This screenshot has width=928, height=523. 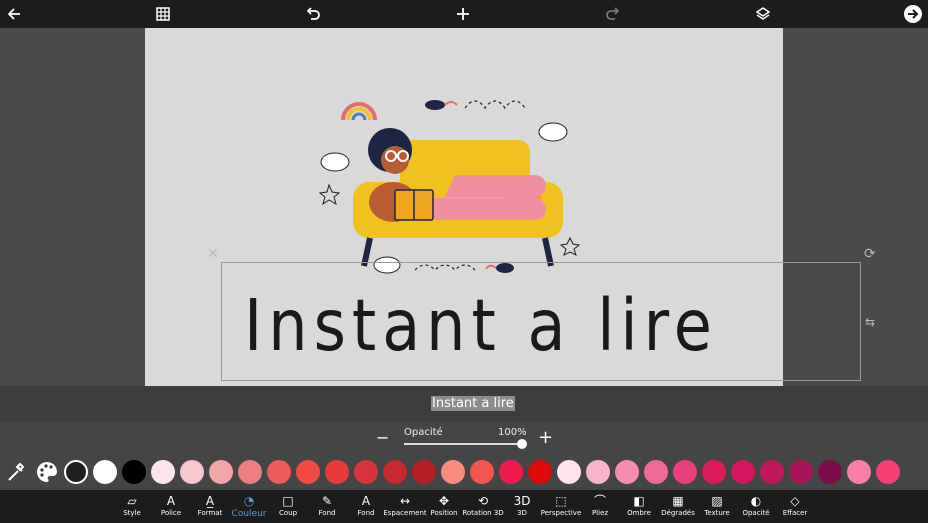 I want to click on opacity-minus-button: −, so click(x=382, y=437).